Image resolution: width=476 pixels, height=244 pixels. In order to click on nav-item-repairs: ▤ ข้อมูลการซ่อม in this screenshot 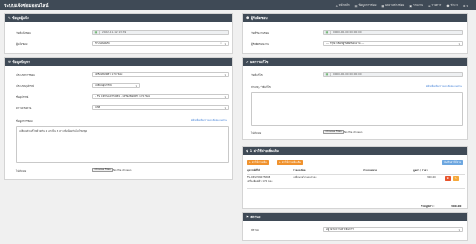, I will do `click(366, 5)`.